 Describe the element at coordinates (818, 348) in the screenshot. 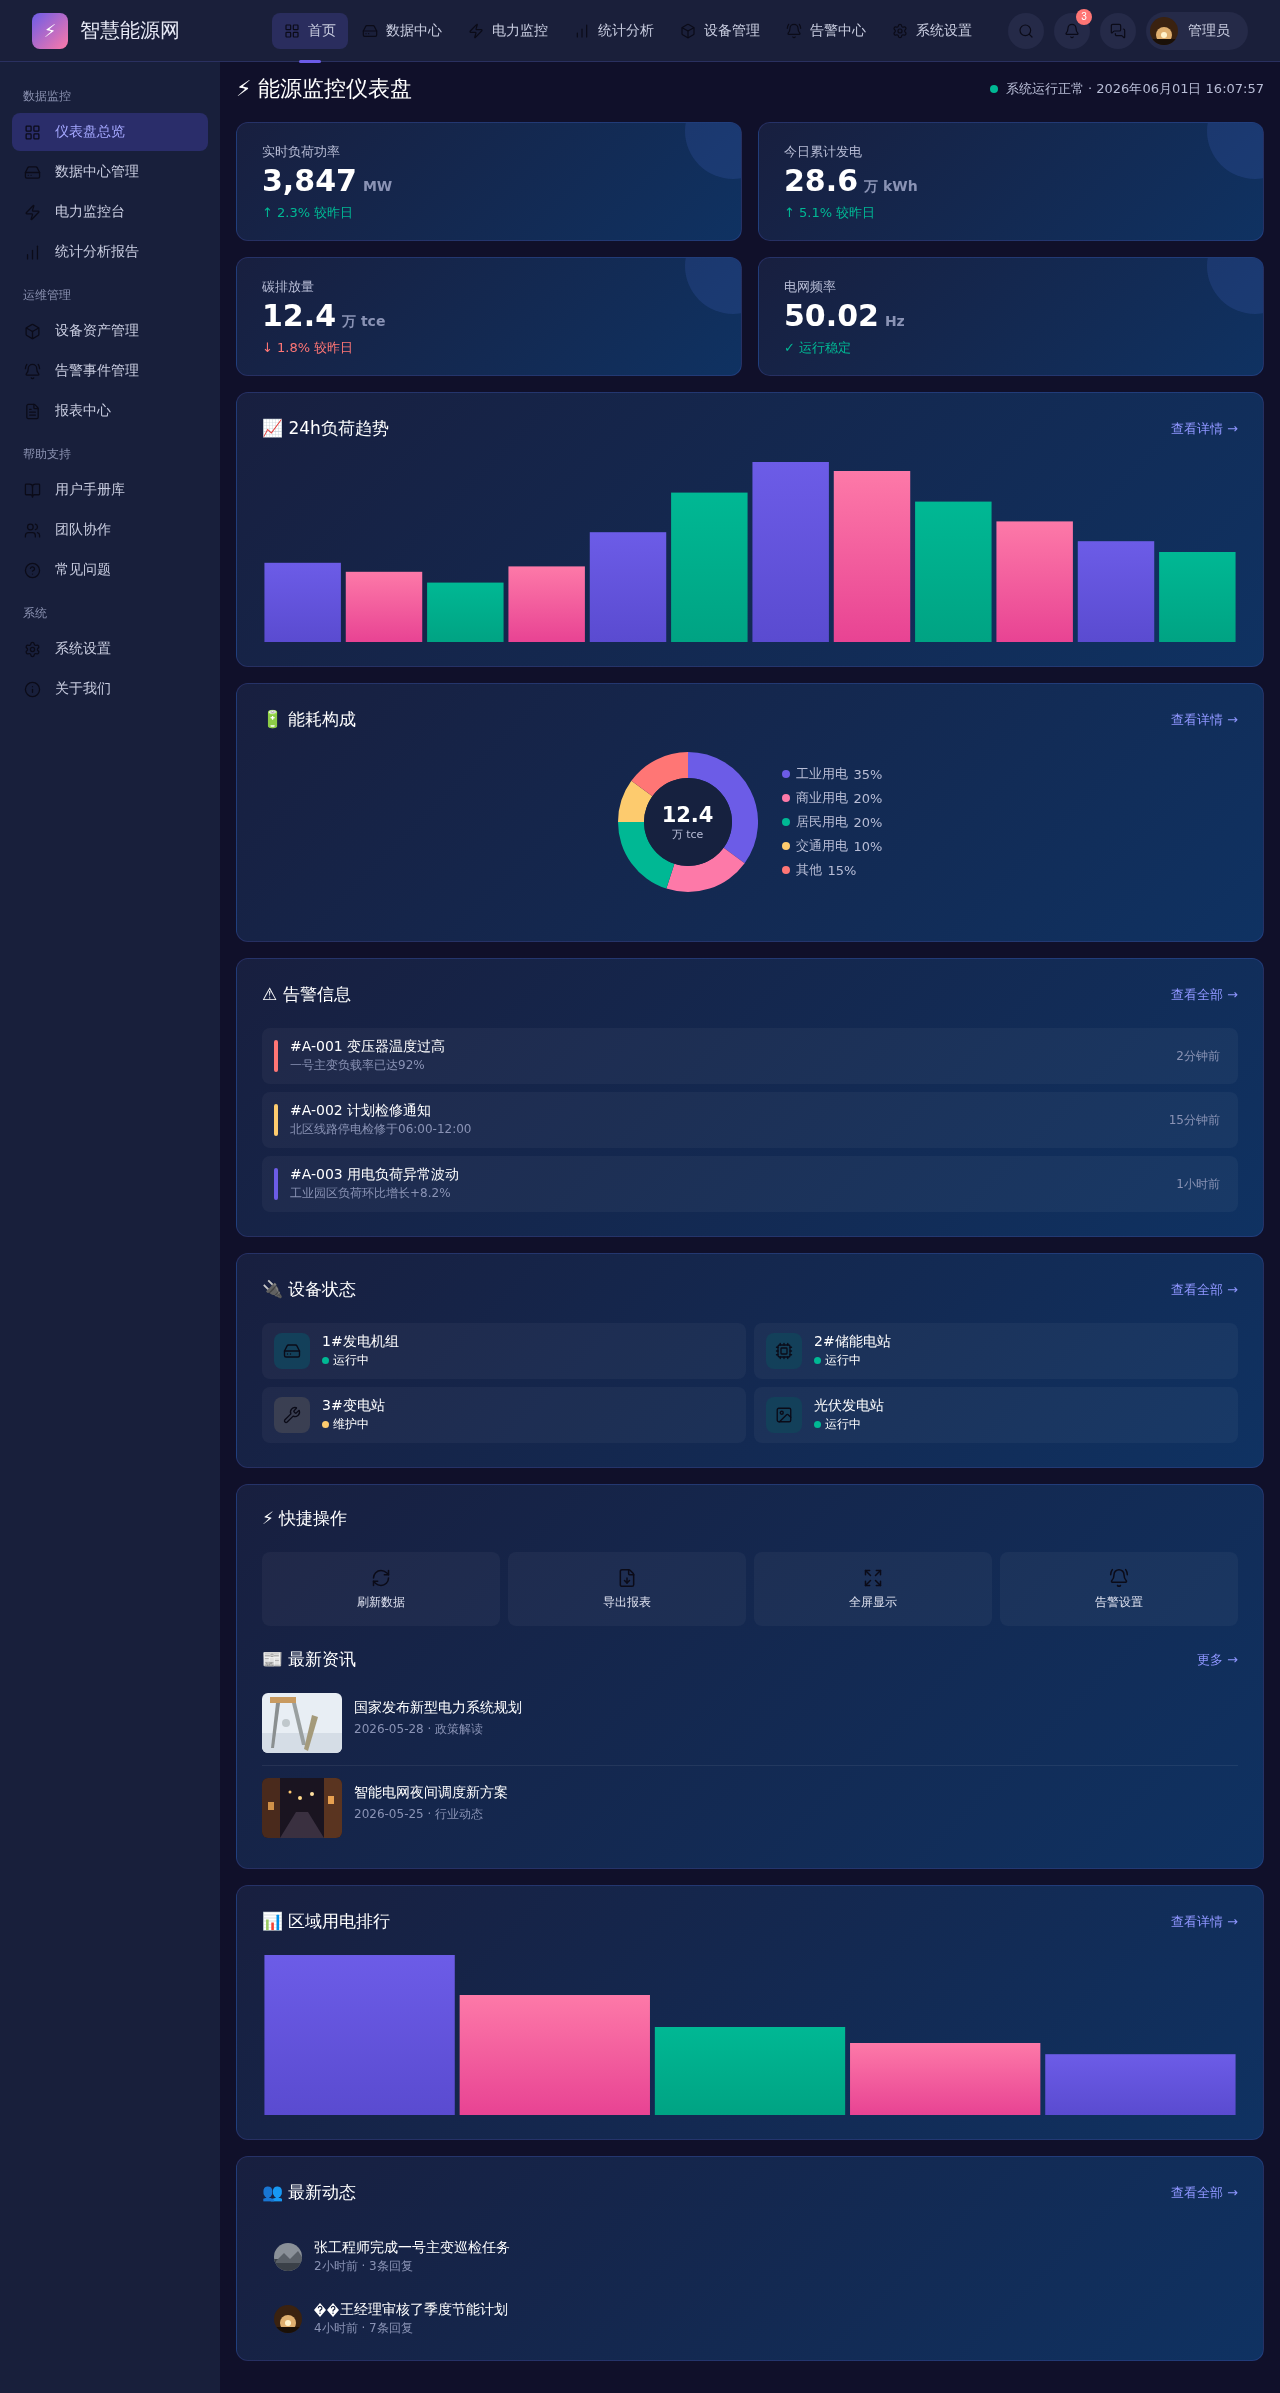

I see `stat-change: ✓ 运行稳定` at that location.